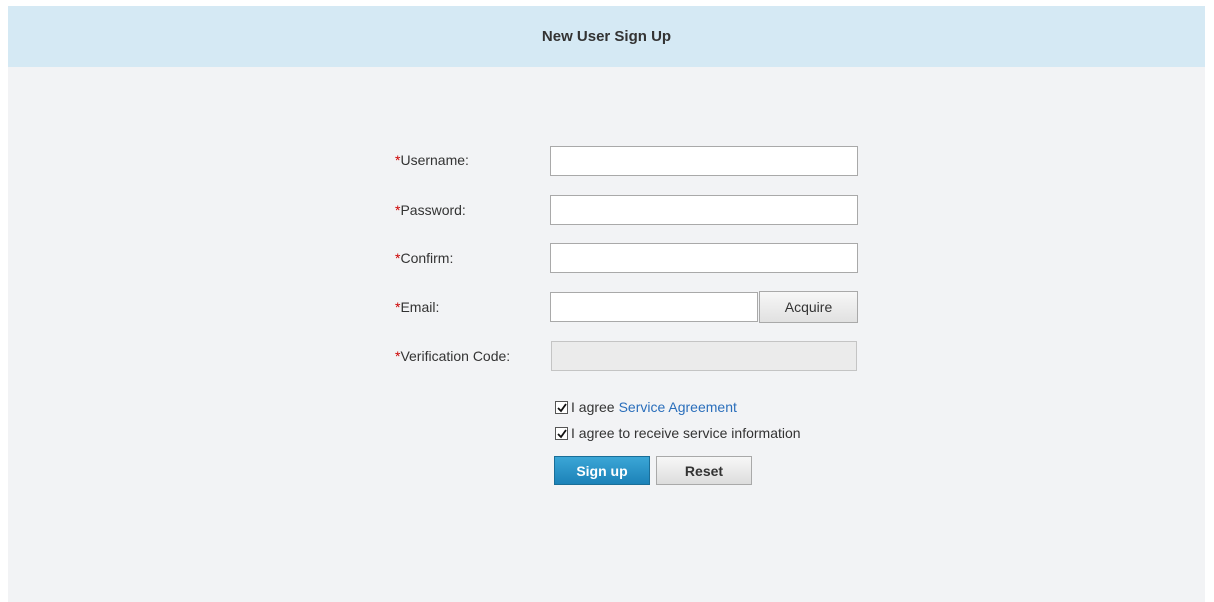 The image size is (1214, 602). I want to click on agree-service-row: I agree Service Agreement, so click(646, 407).